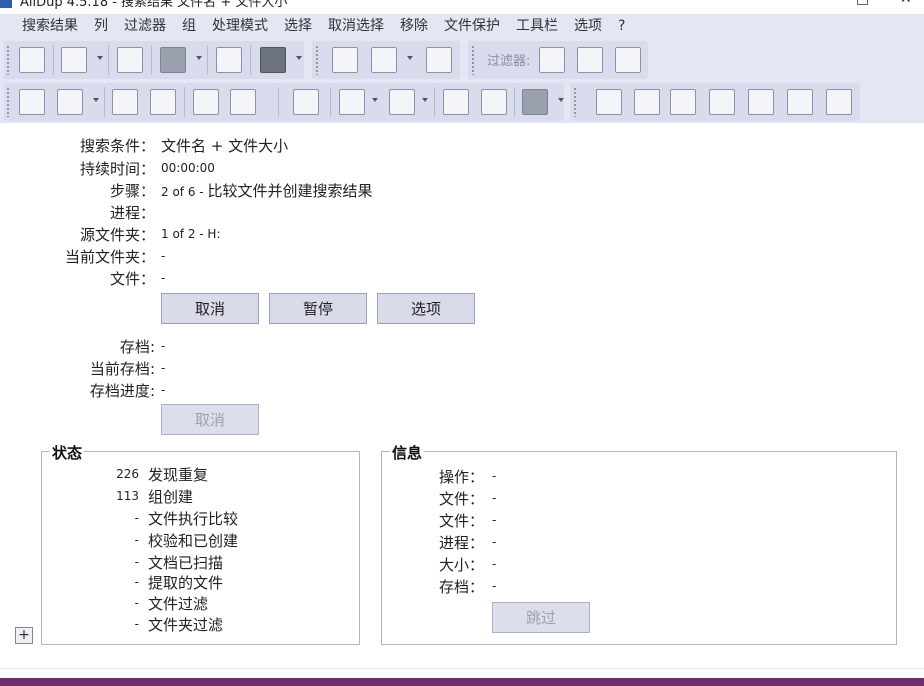 The height and width of the screenshot is (686, 924). Describe the element at coordinates (588, 26) in the screenshot. I see `menu-options: 选项` at that location.